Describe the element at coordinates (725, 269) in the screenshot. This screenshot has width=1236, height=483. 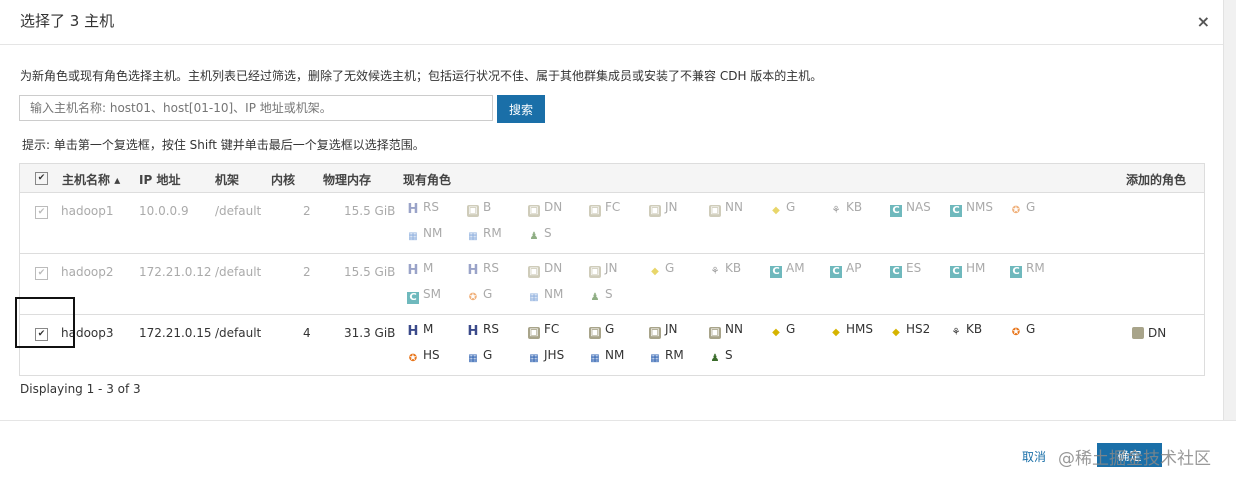
I see `role-badge: ⚘ KB` at that location.